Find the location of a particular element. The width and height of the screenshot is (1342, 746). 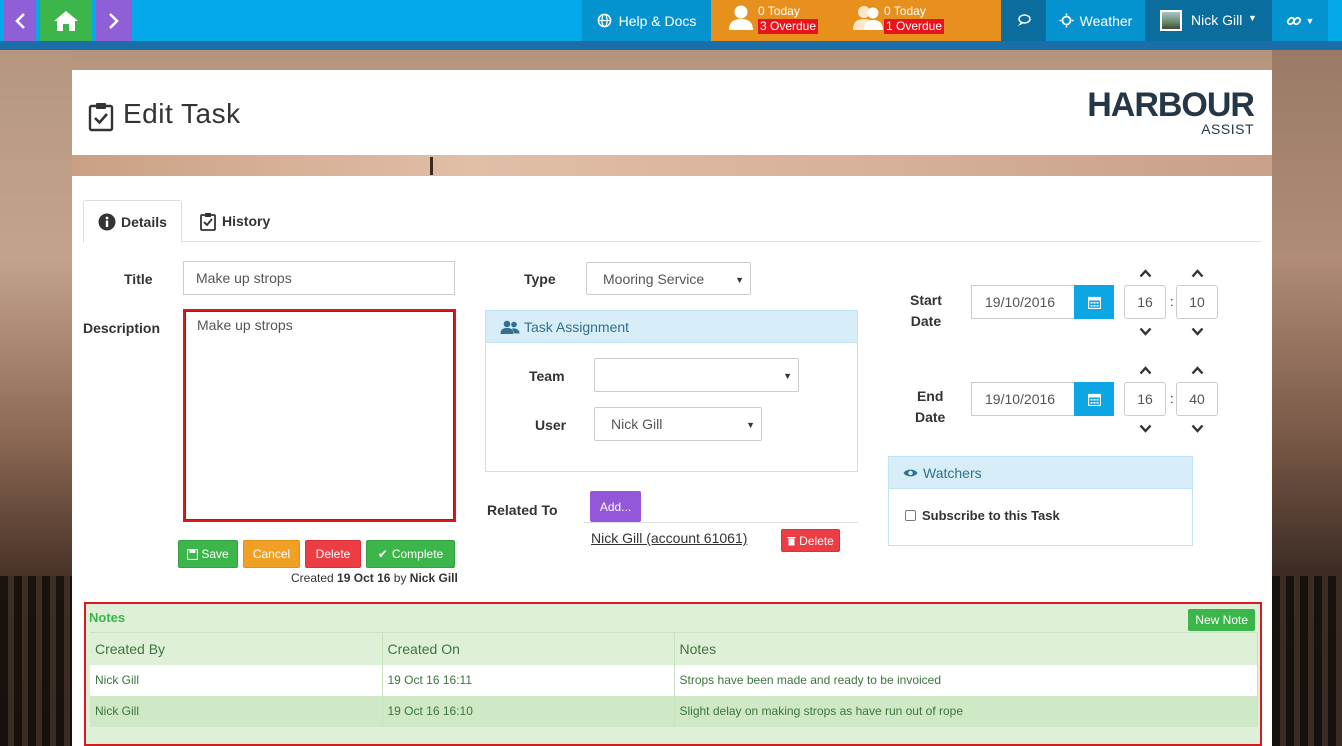

save-label: Save is located at coordinates (215, 554).